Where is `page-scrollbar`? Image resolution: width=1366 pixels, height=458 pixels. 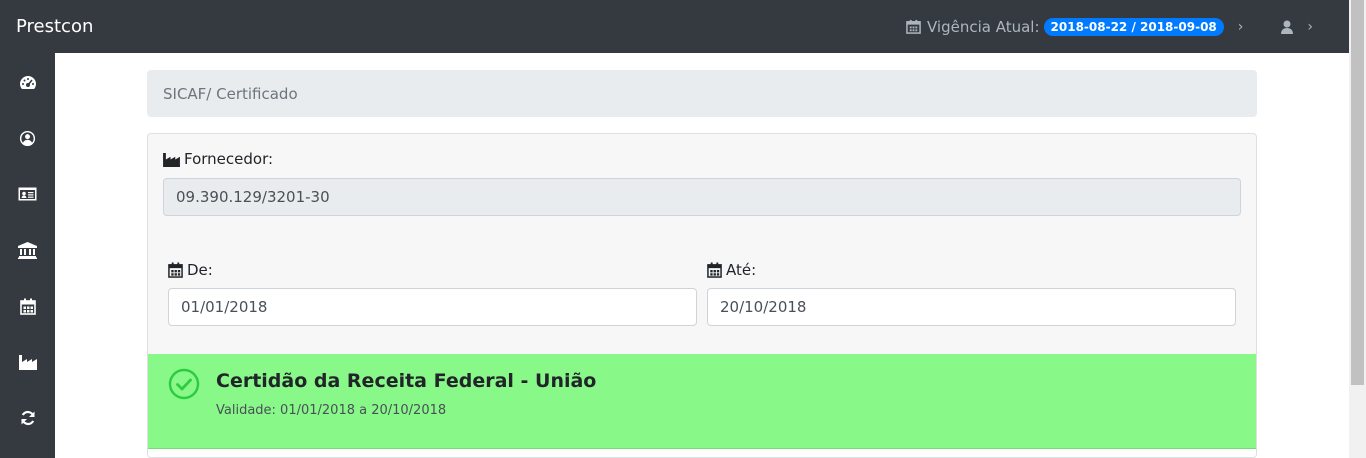 page-scrollbar is located at coordinates (1357, 229).